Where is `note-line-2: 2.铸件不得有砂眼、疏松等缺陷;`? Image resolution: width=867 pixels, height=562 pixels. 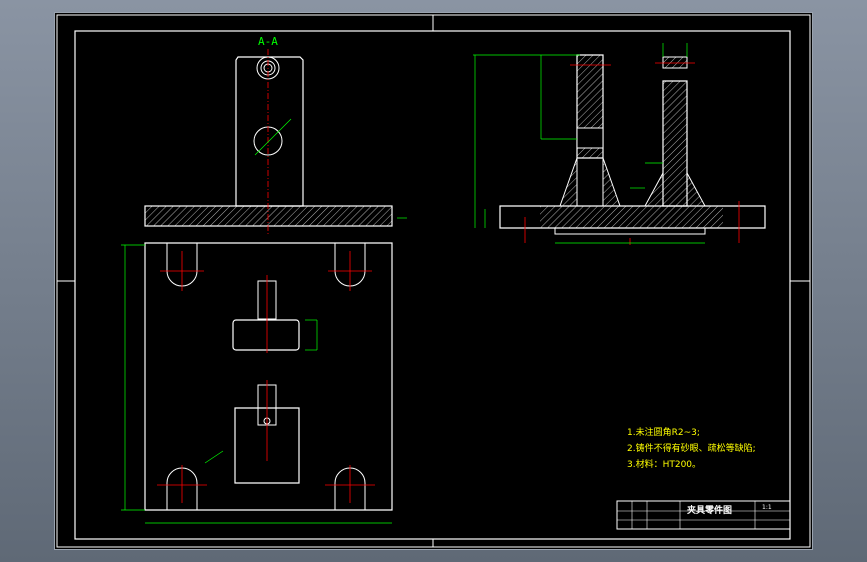
note-line-2: 2.铸件不得有砂眼、疏松等缺陷; is located at coordinates (691, 448).